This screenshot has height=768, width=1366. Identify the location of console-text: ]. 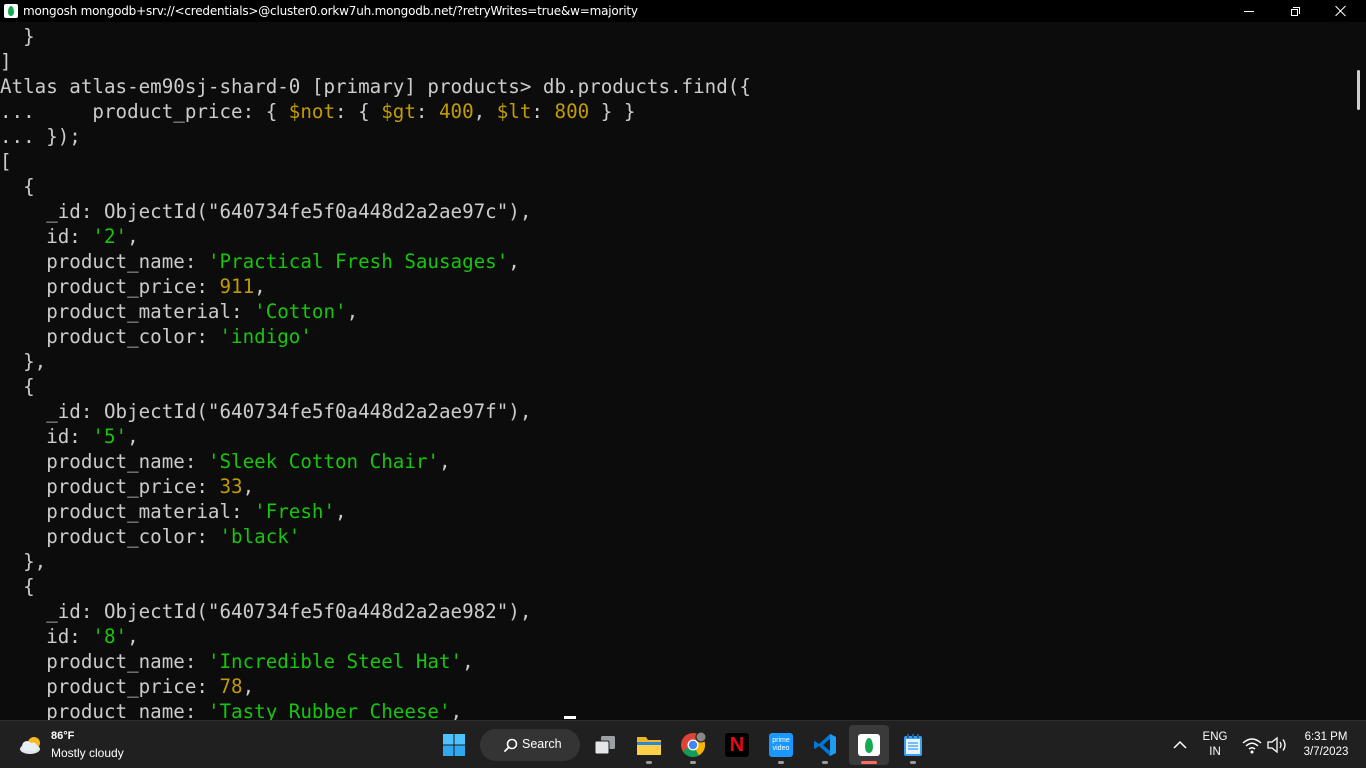
(6, 61).